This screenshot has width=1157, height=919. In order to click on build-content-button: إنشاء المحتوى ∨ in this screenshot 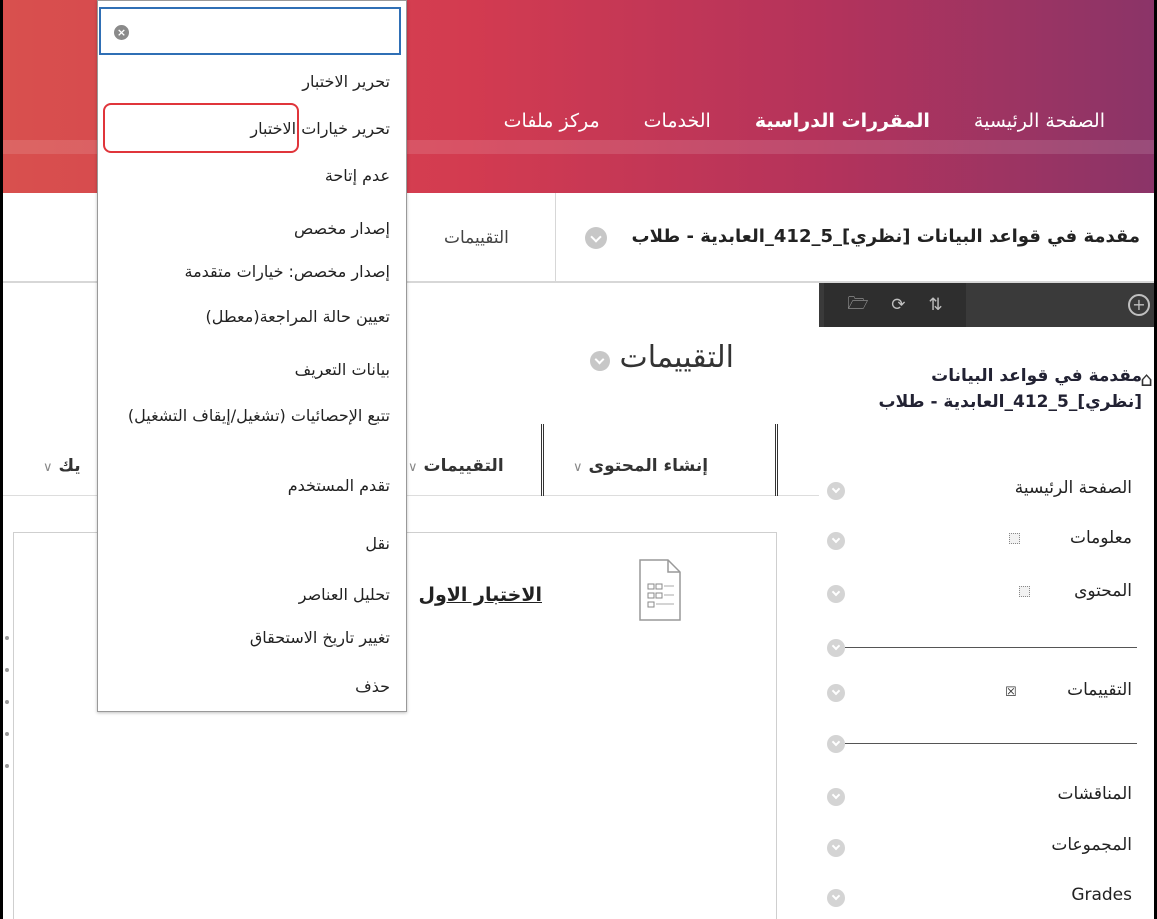, I will do `click(640, 466)`.